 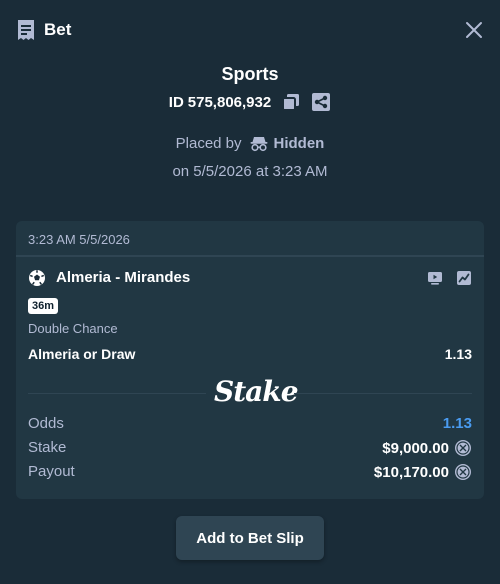 What do you see at coordinates (458, 354) in the screenshot?
I see `selection-odds: 1.13` at bounding box center [458, 354].